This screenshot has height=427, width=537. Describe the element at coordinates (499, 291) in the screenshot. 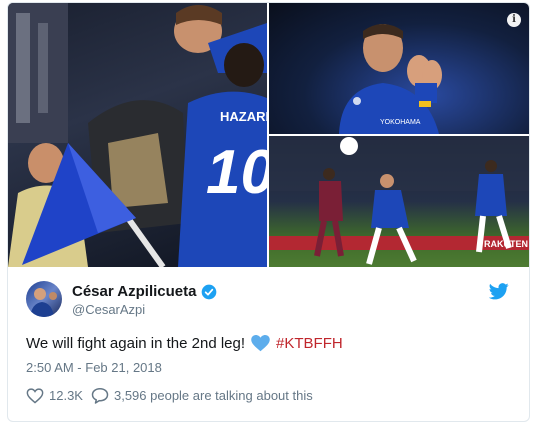

I see `twitter-bird-icon` at that location.